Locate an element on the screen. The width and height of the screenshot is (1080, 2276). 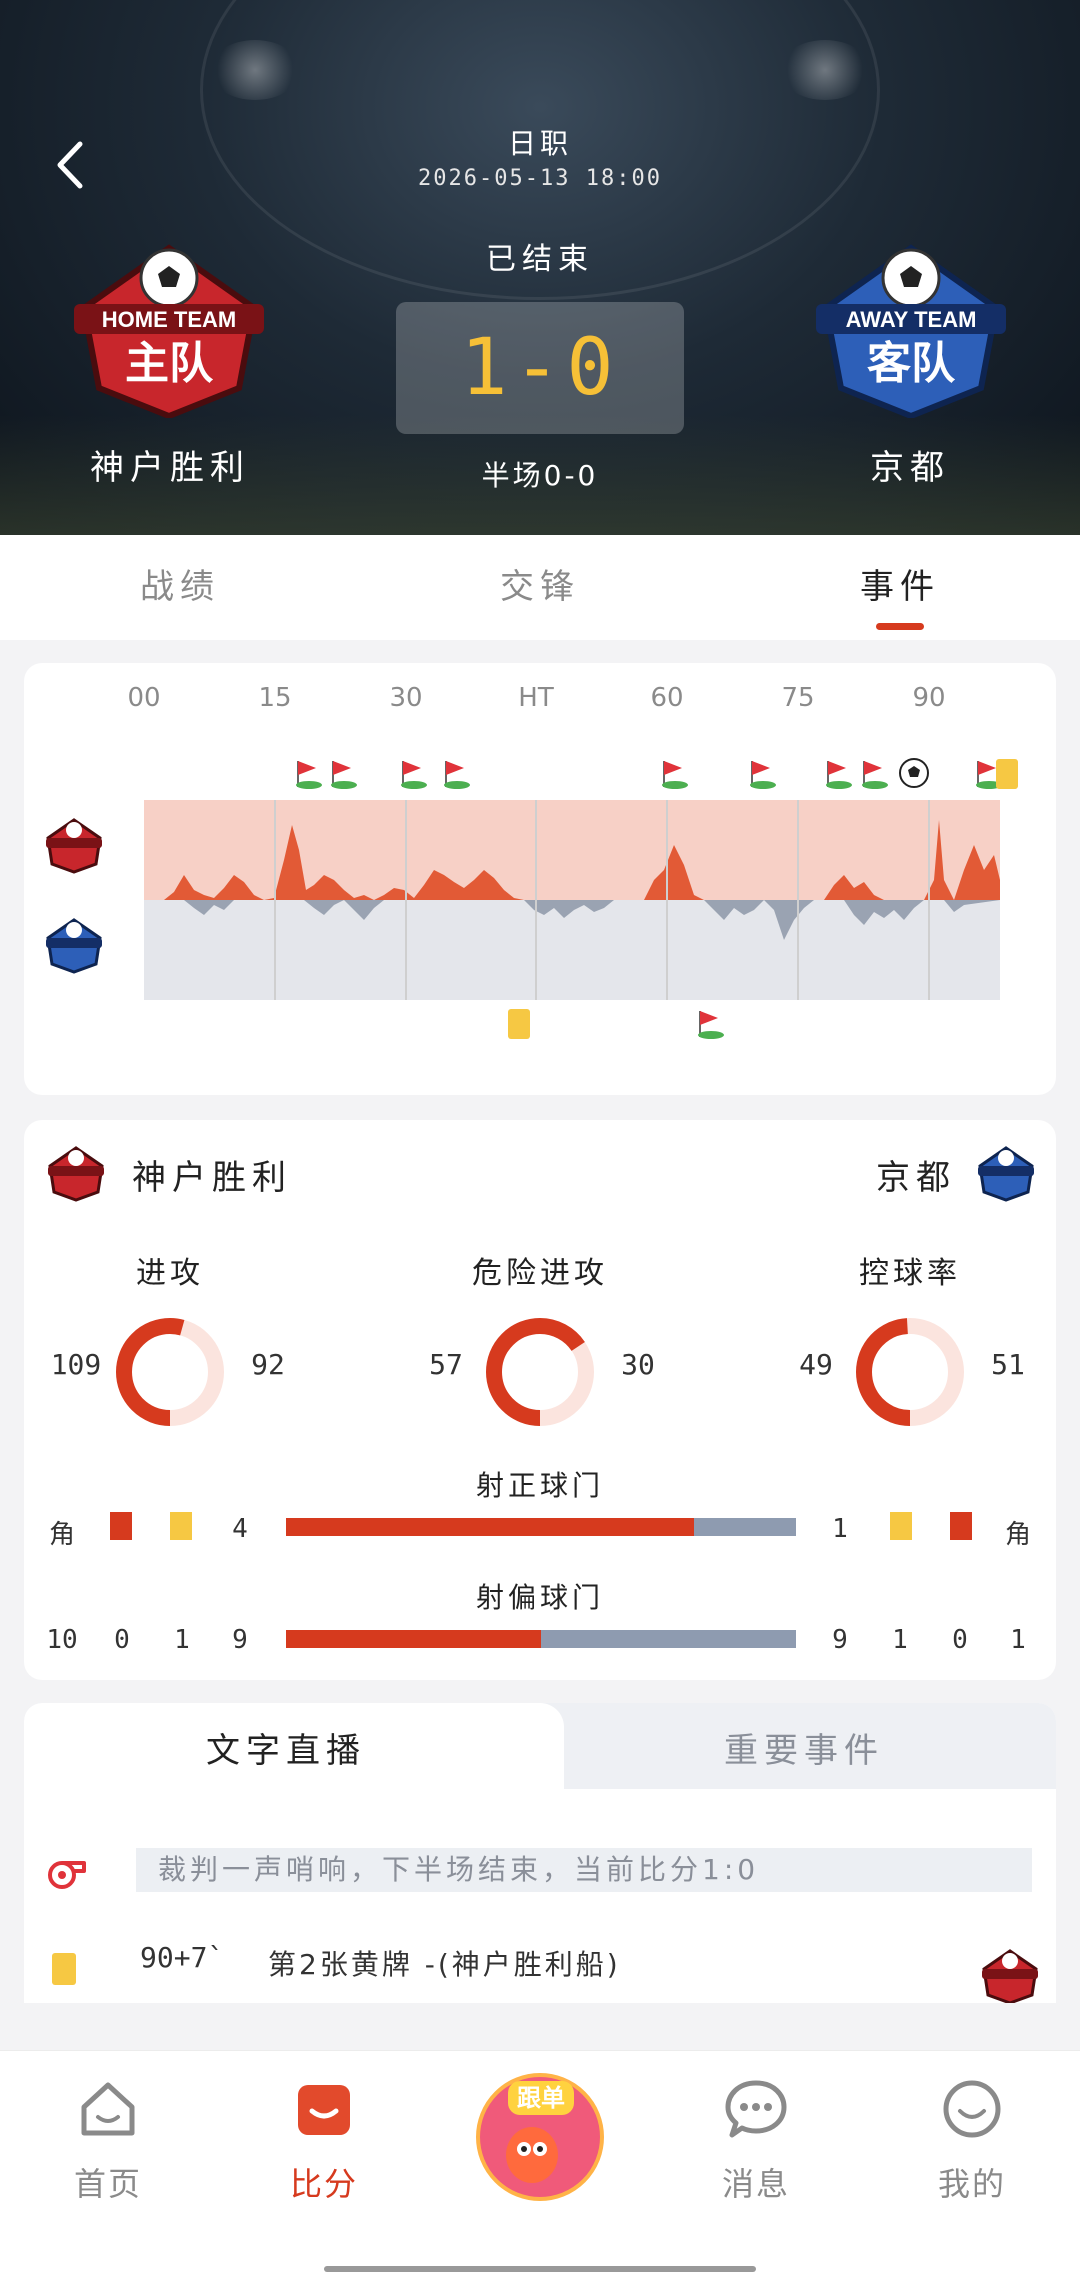
home-team-logo: HOME TEAM 主队 is located at coordinates (169, 328).